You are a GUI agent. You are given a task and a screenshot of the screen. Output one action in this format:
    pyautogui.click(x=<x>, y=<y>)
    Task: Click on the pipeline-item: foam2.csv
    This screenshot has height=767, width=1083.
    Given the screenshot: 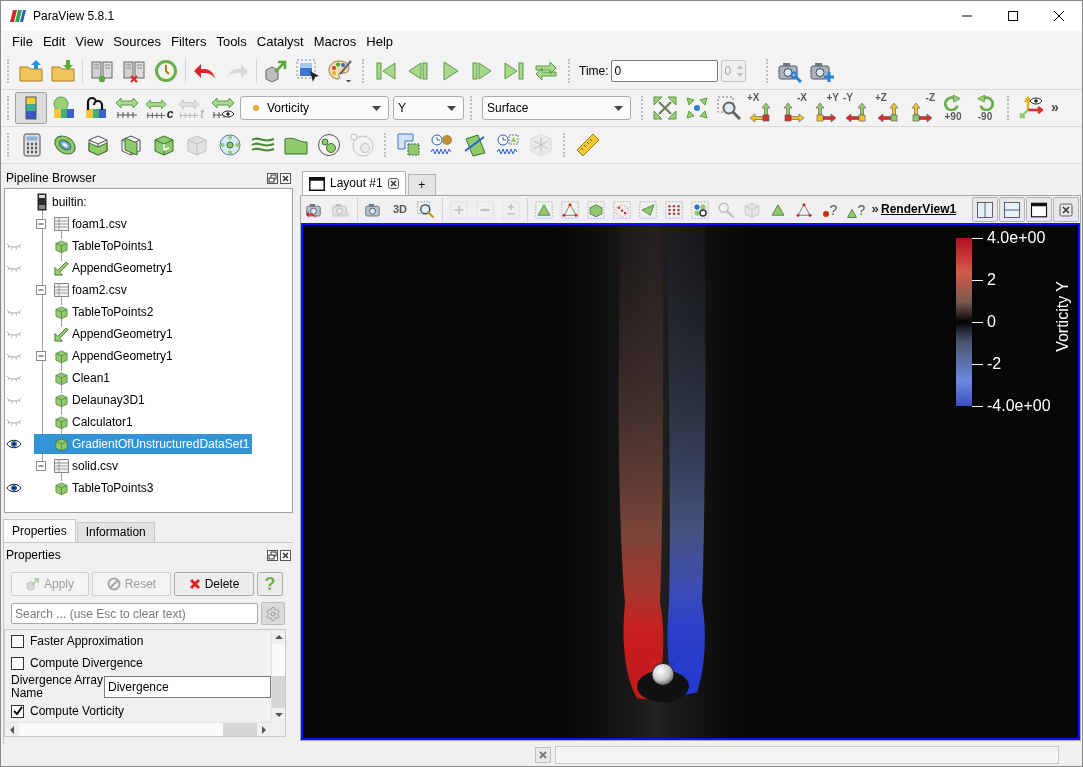 What is the action you would take?
    pyautogui.click(x=82, y=290)
    